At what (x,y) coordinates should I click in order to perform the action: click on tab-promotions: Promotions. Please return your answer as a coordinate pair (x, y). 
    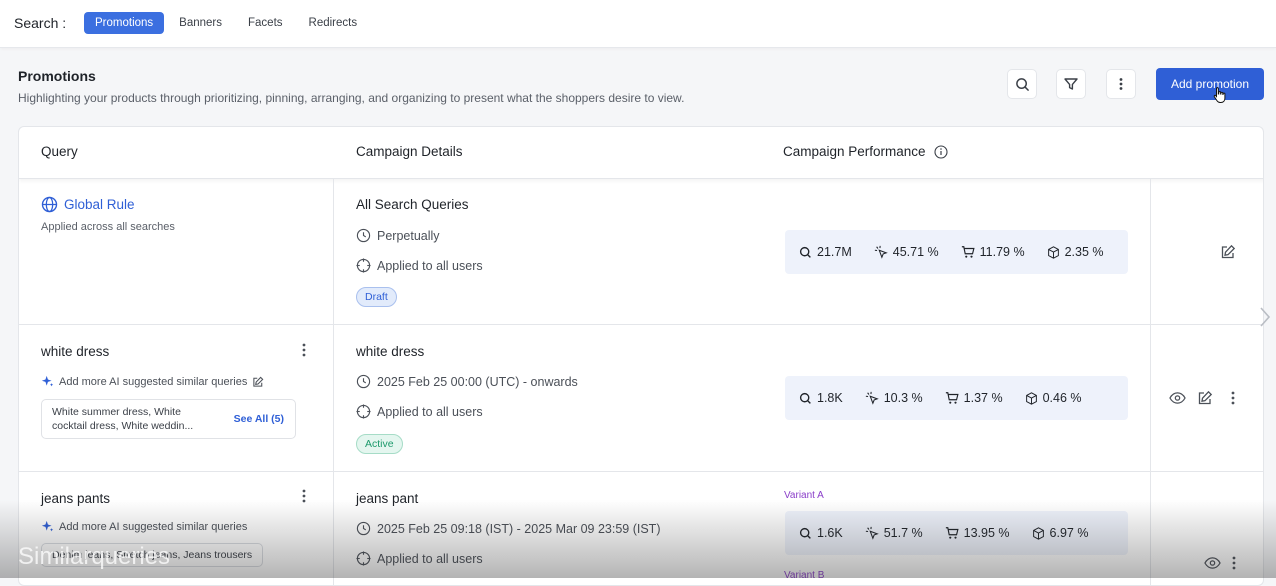
    Looking at the image, I should click on (124, 23).